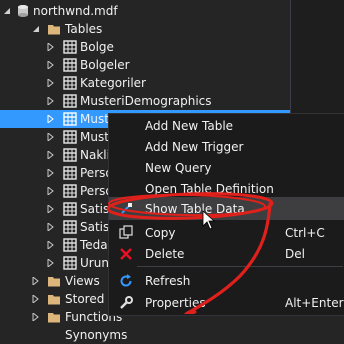 This screenshot has width=344, height=344. Describe the element at coordinates (226, 253) in the screenshot. I see `menu-item-delete: Delete Del` at that location.